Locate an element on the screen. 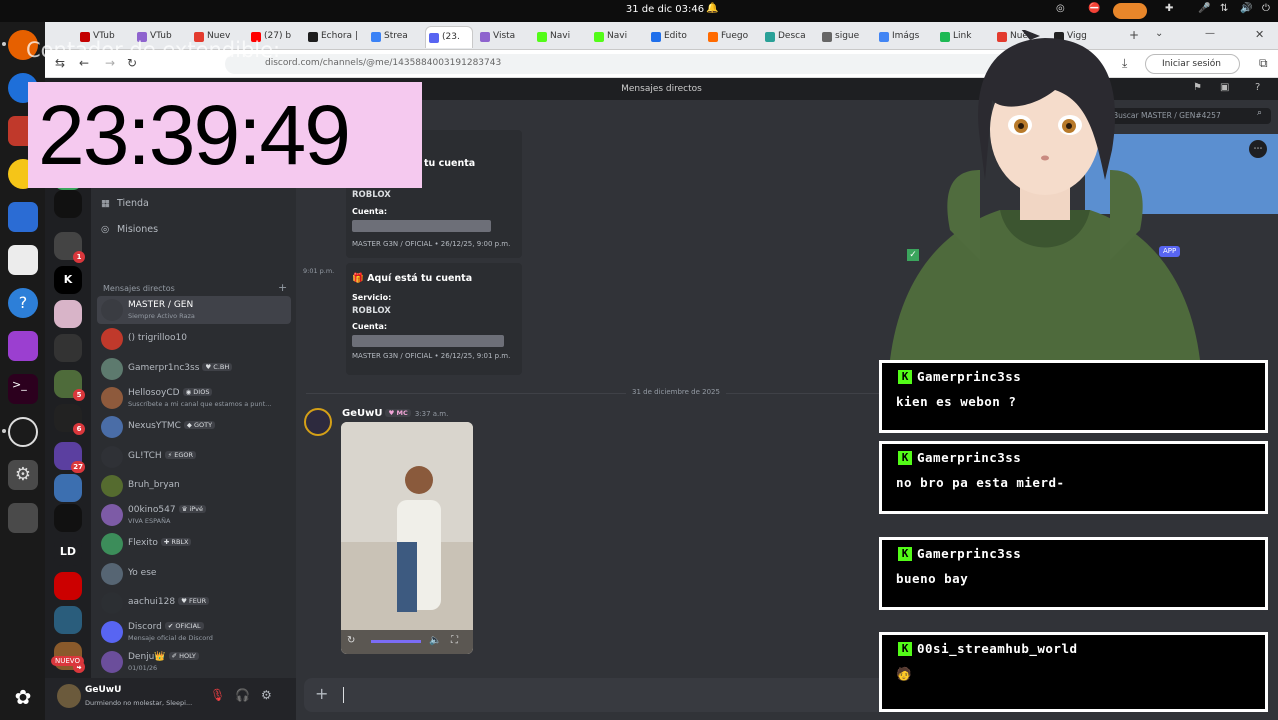  browser-tab: sigue is located at coordinates (845, 37).